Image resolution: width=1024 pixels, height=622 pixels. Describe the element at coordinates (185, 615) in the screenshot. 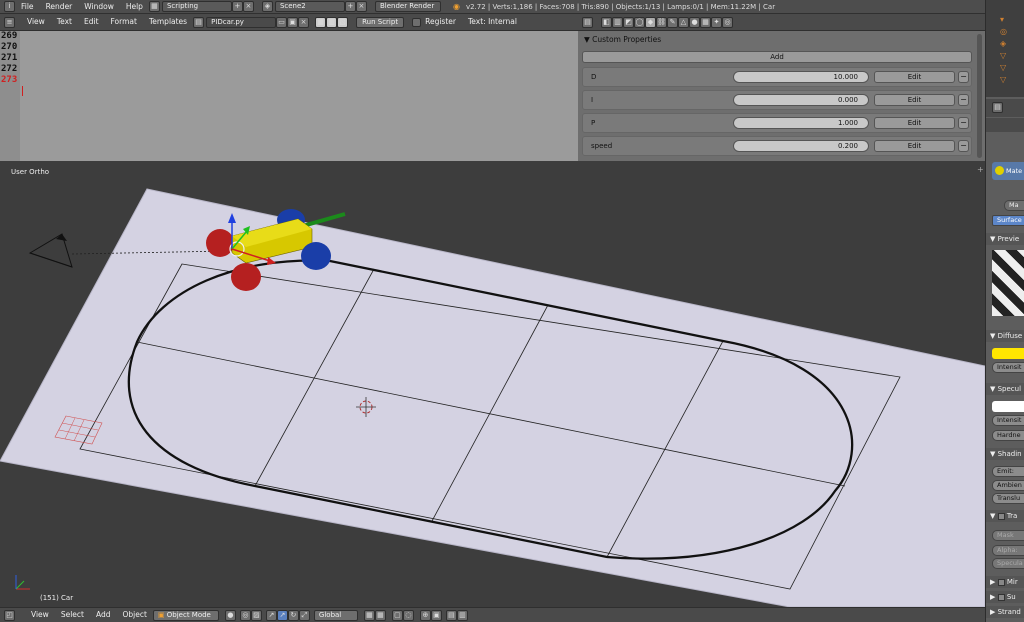

I see `interaction-mode-select: ▣ Object Mode` at that location.